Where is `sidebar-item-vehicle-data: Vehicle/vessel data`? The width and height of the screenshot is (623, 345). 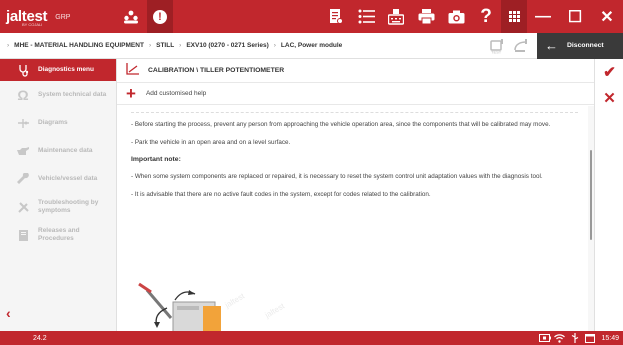 sidebar-item-vehicle-data: Vehicle/vessel data is located at coordinates (58, 179).